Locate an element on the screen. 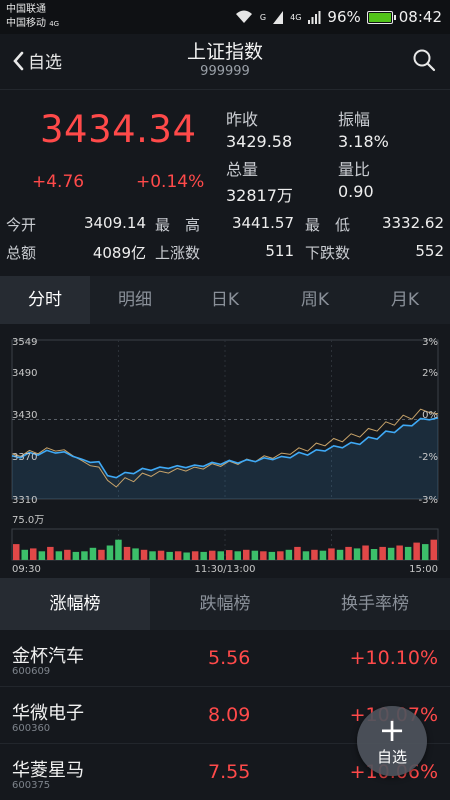 The height and width of the screenshot is (800, 450). open-value: 3409.14 is located at coordinates (114, 223).